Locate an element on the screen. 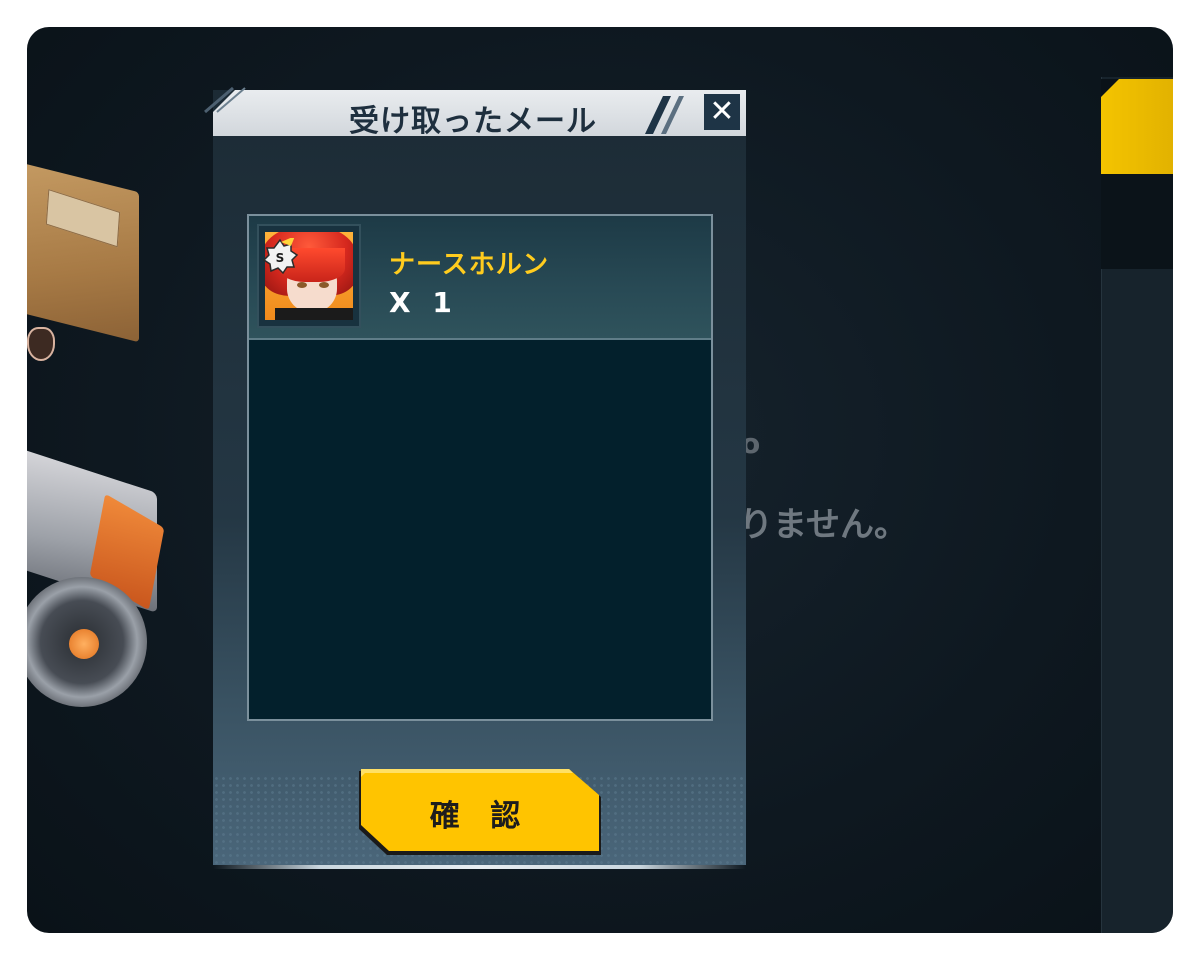  svg-text: S is located at coordinates (280, 258).